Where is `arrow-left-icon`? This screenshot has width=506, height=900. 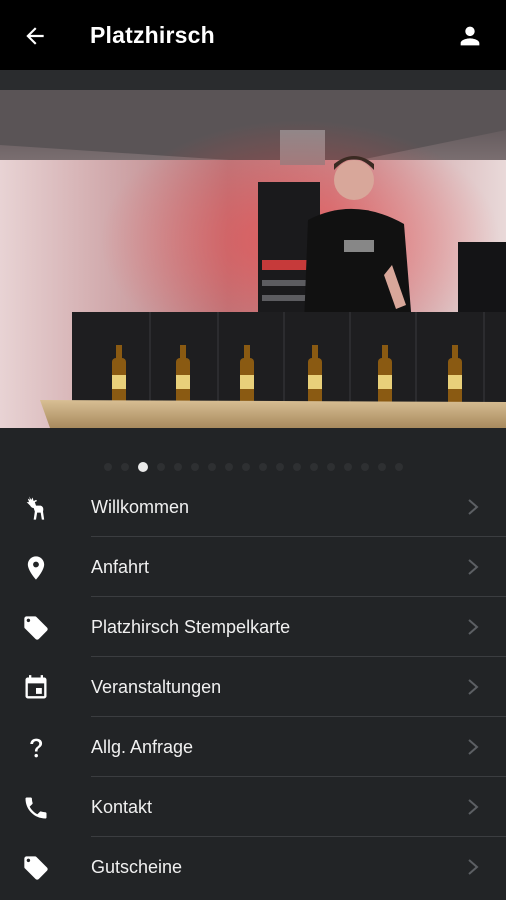
arrow-left-icon is located at coordinates (35, 36).